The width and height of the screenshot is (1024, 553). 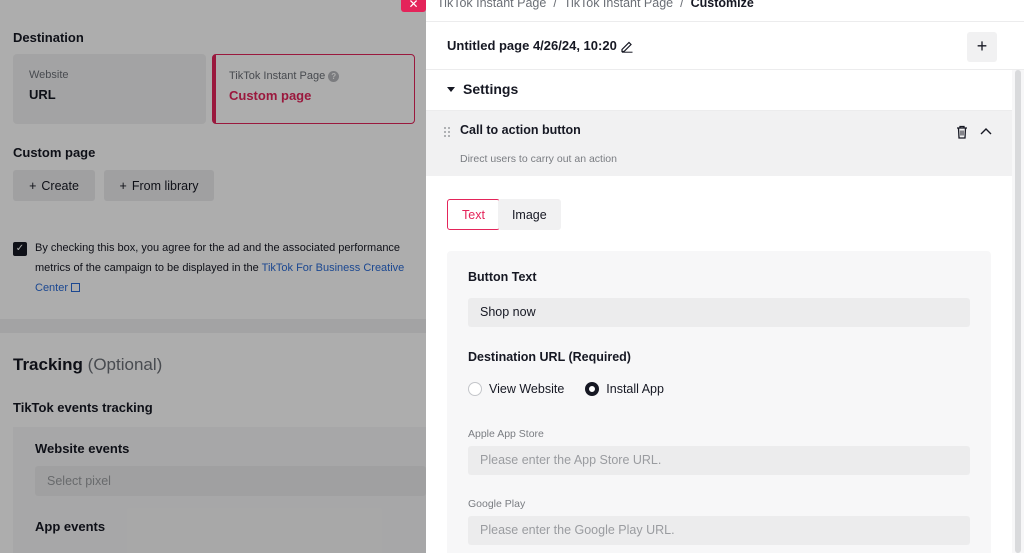 I want to click on caret-down-icon, so click(x=451, y=89).